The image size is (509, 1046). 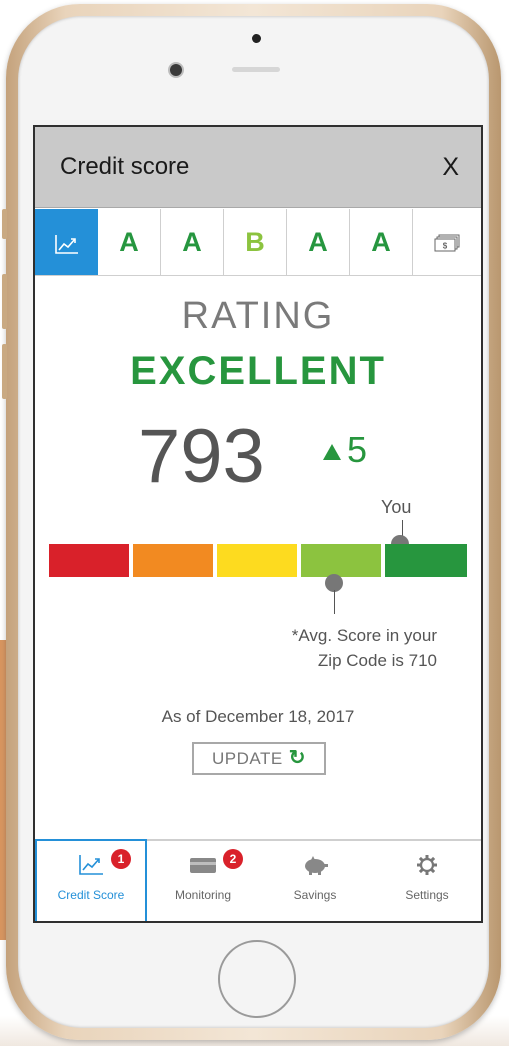 I want to click on nav-label: Settings, so click(x=427, y=895).